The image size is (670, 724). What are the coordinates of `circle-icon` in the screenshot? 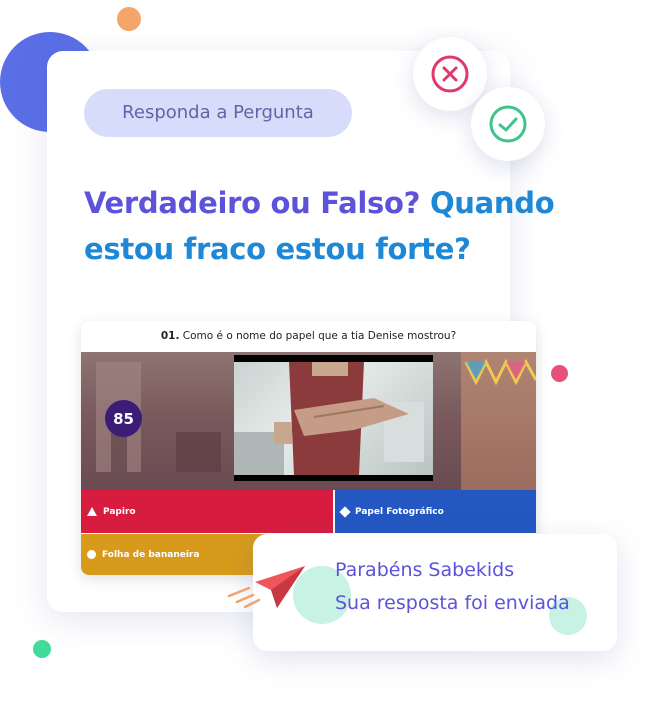 It's located at (91, 554).